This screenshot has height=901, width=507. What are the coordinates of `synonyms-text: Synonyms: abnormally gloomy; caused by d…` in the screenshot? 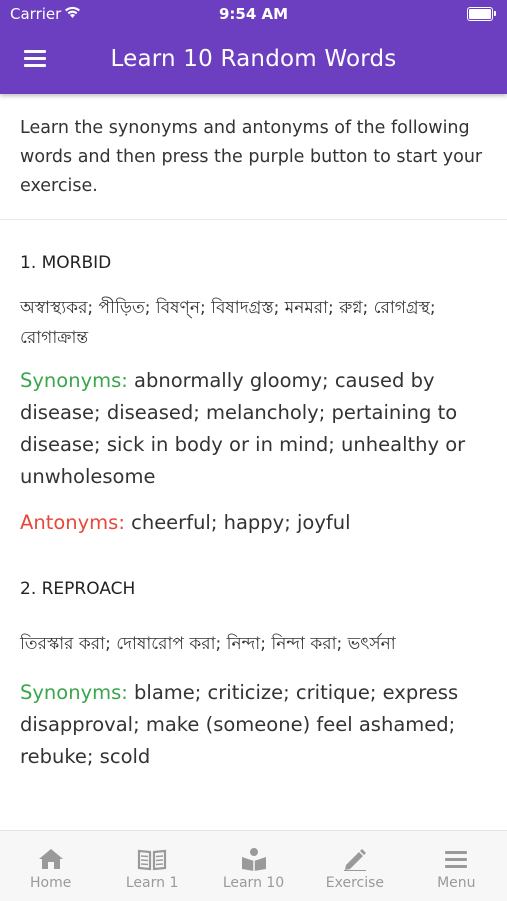 It's located at (253, 429).